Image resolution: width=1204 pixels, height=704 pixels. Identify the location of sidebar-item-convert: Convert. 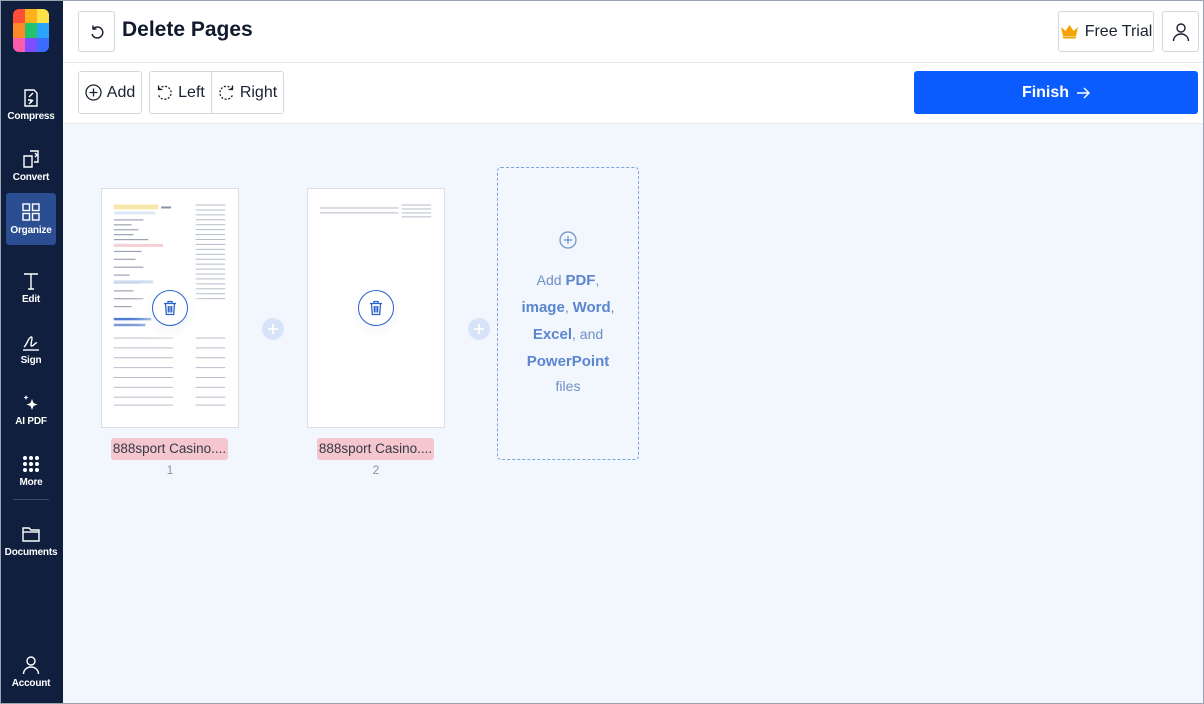
(31, 166).